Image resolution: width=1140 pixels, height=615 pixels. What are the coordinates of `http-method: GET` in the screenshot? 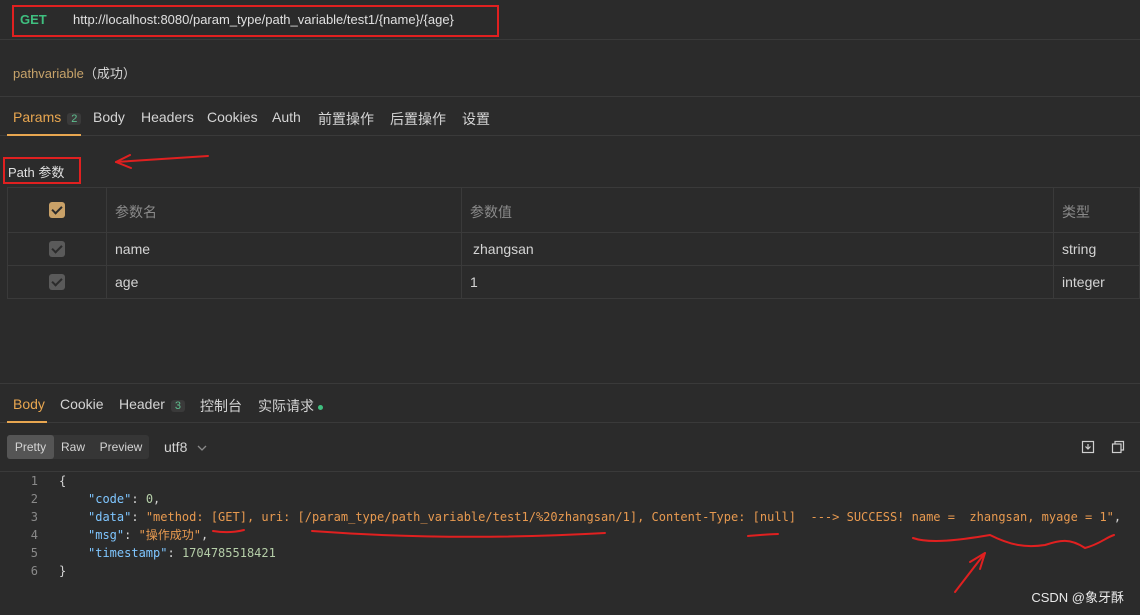 It's located at (33, 19).